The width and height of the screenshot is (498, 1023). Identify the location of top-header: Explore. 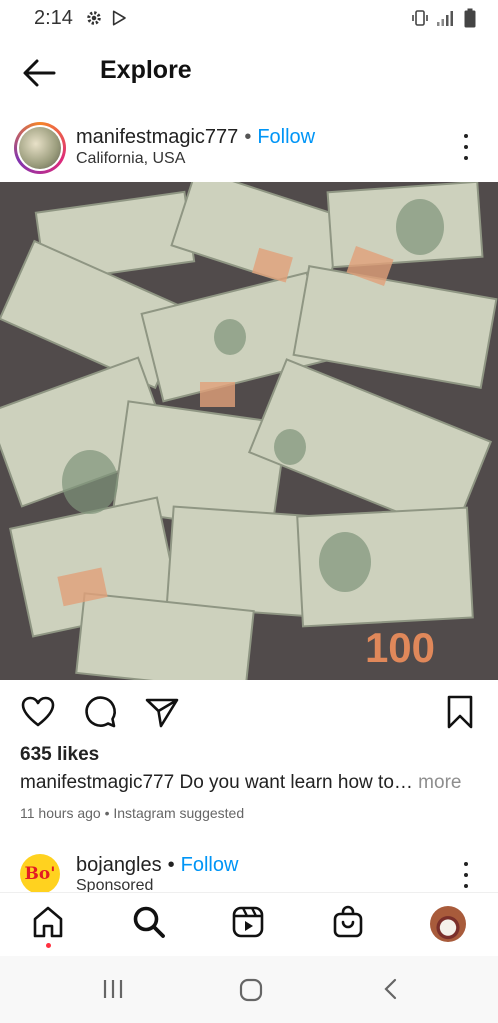
(249, 72).